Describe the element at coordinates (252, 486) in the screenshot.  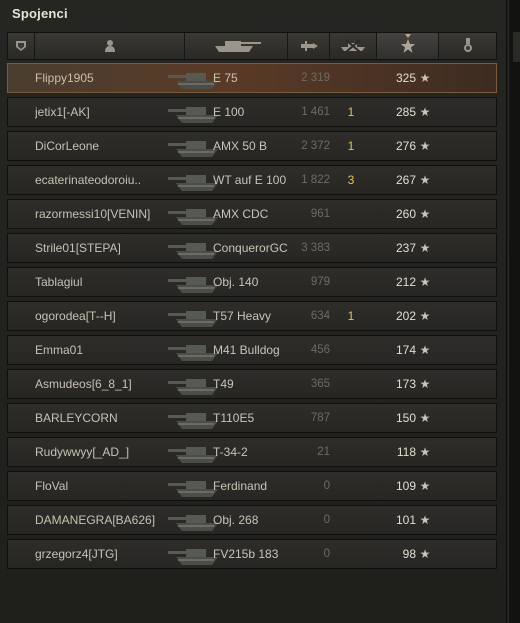
I see `player-row: FloVal Ferdinand 0 109 ★` at that location.